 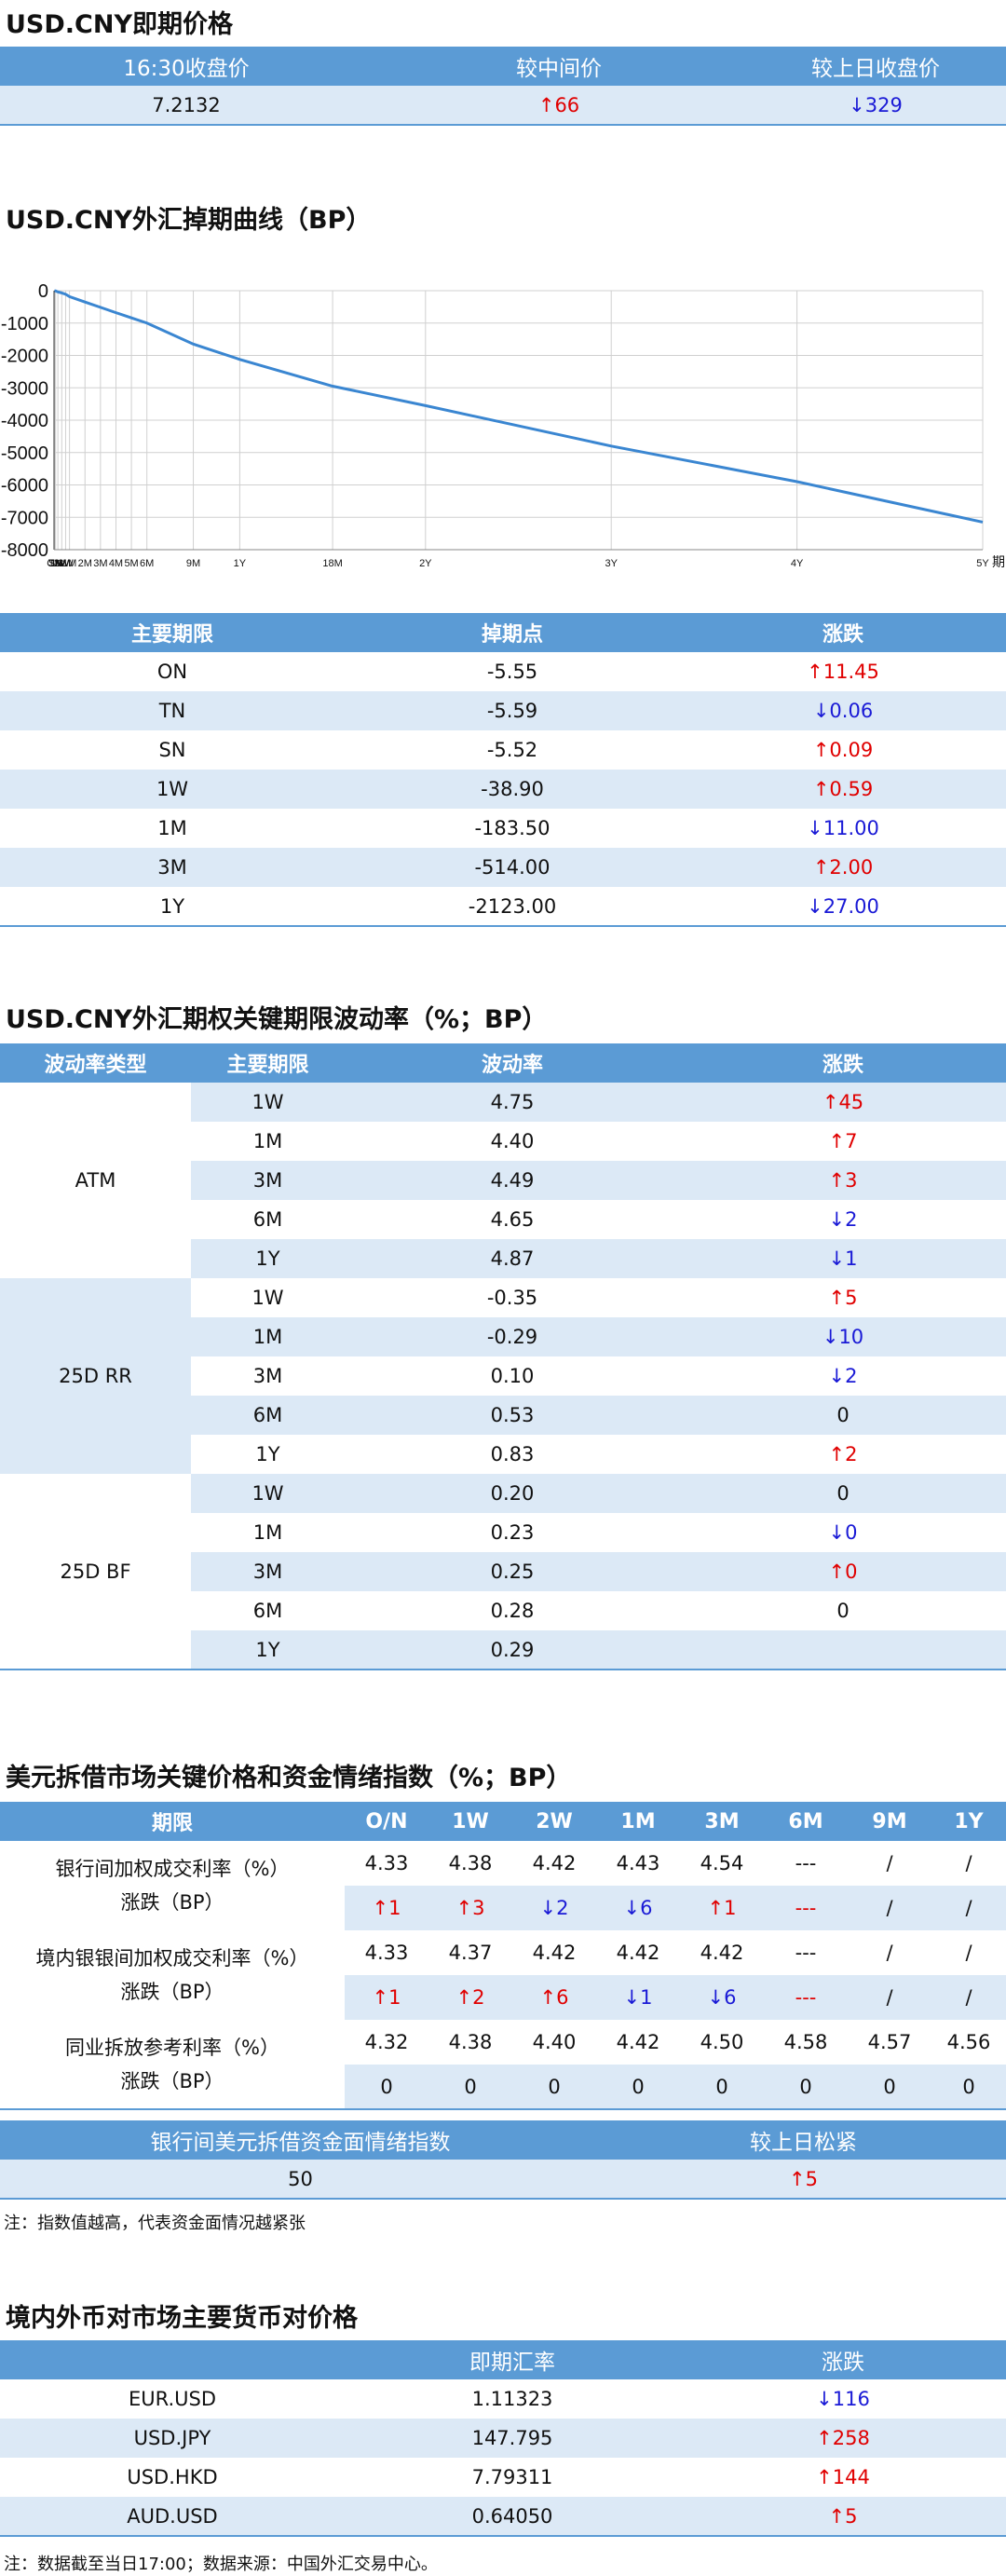 What do you see at coordinates (512, 1219) in the screenshot?
I see `vol-value: 4.65` at bounding box center [512, 1219].